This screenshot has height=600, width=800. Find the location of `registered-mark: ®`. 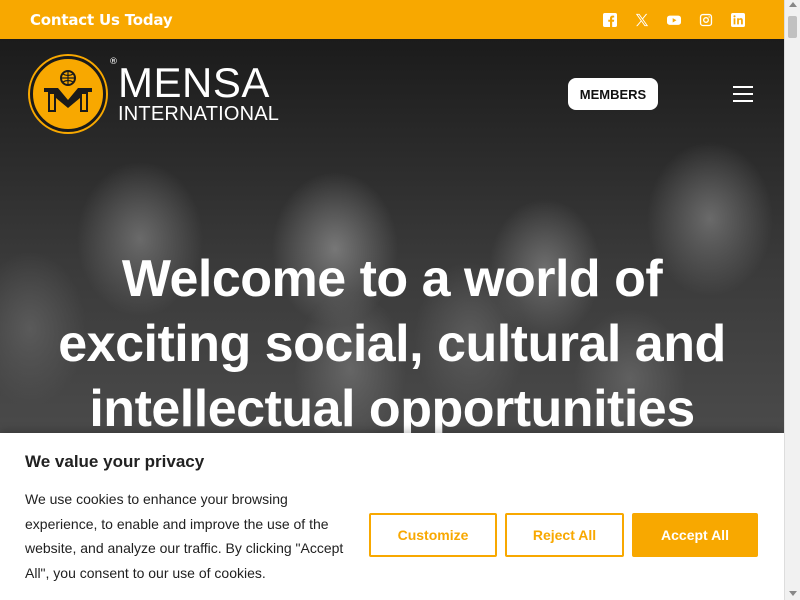

registered-mark: ® is located at coordinates (113, 62).